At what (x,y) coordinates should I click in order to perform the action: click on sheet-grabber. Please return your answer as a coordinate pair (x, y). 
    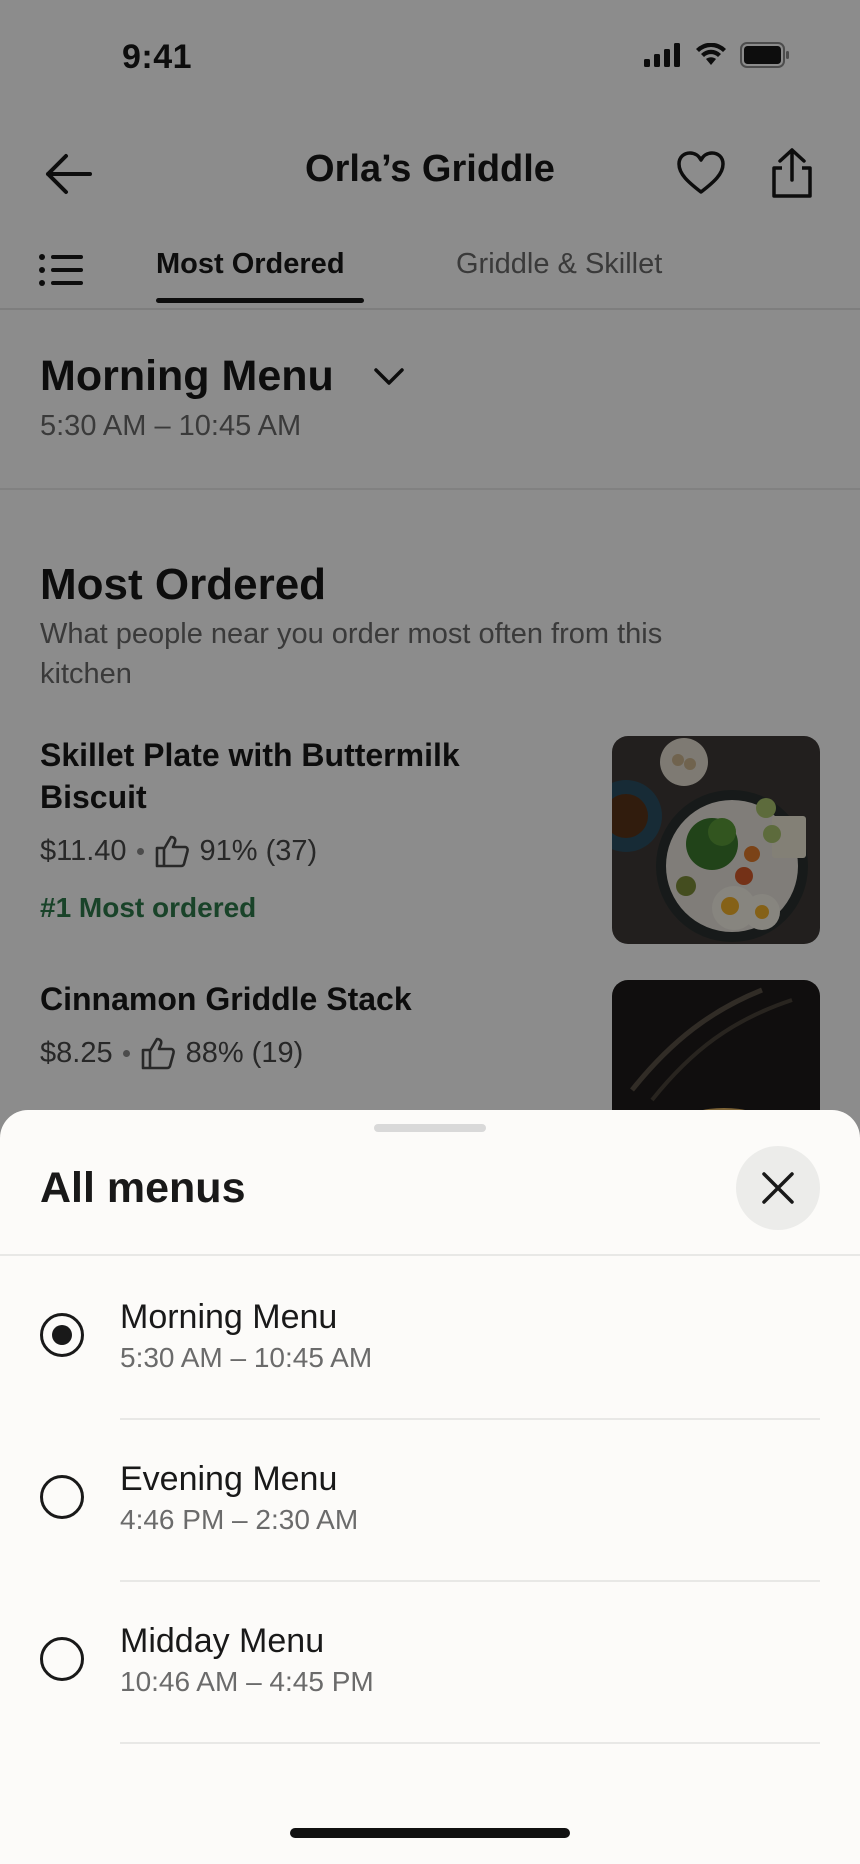
    Looking at the image, I should click on (430, 1128).